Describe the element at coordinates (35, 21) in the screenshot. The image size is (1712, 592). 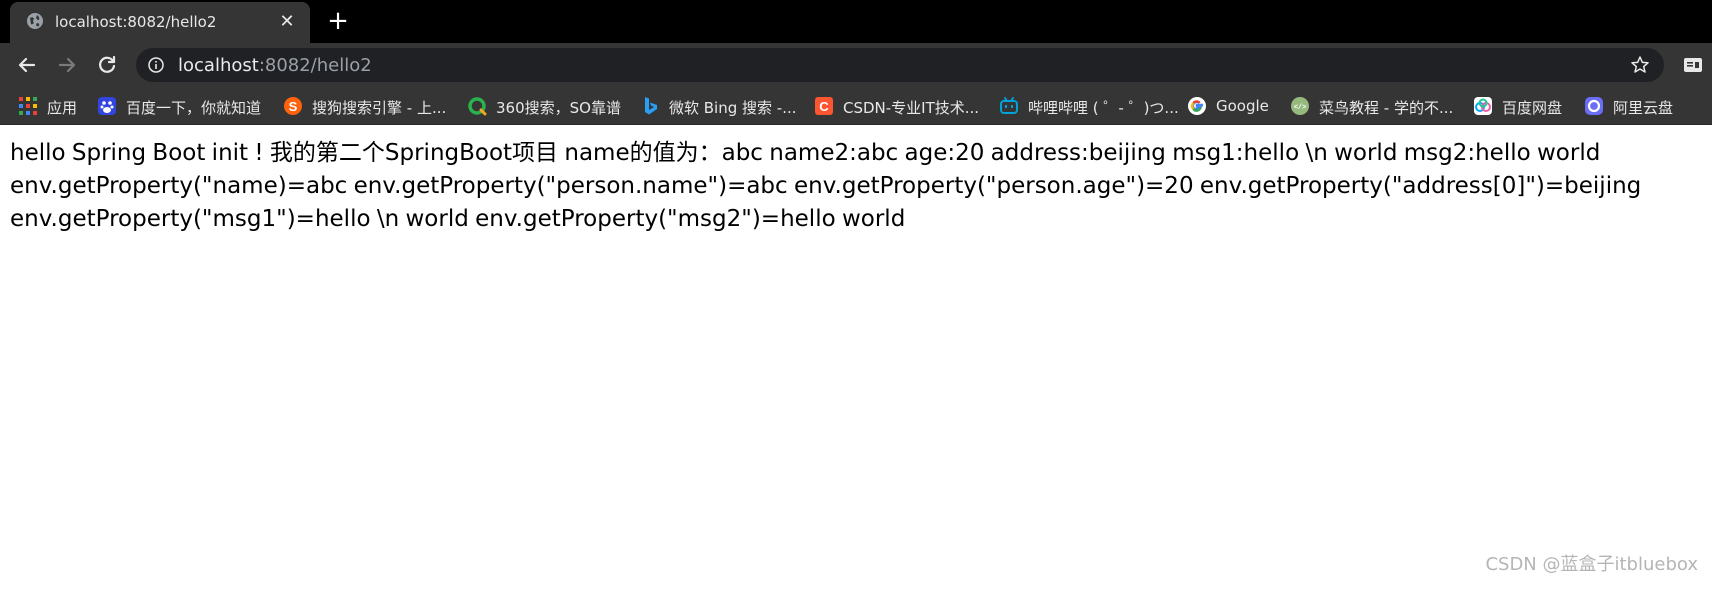
I see `globe-icon` at that location.